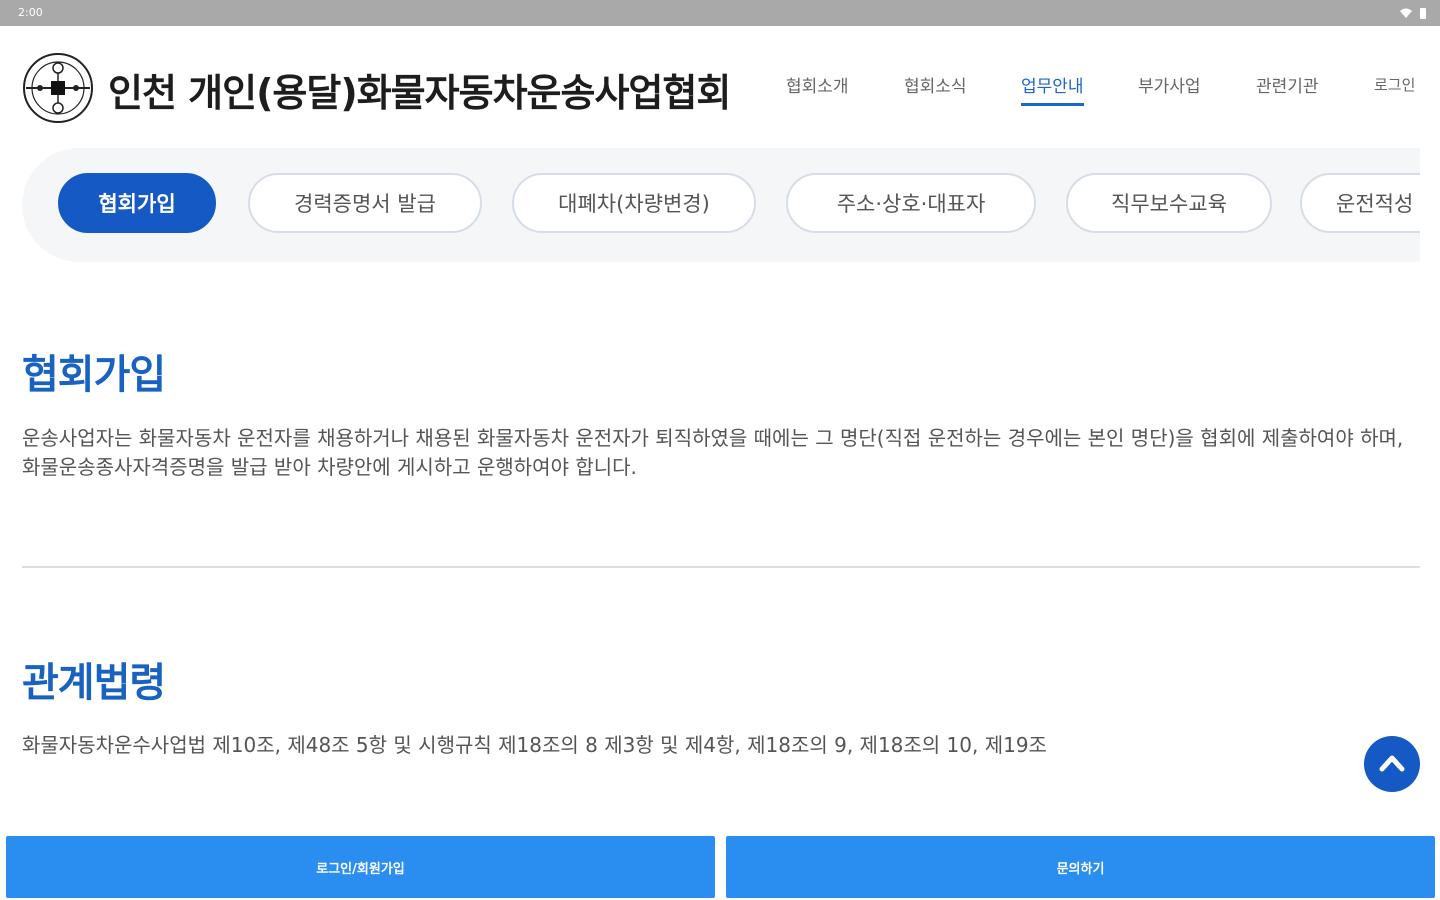 This screenshot has height=900, width=1440. What do you see at coordinates (1360, 203) in the screenshot?
I see `tab-driving-aptitude: 운전적성` at bounding box center [1360, 203].